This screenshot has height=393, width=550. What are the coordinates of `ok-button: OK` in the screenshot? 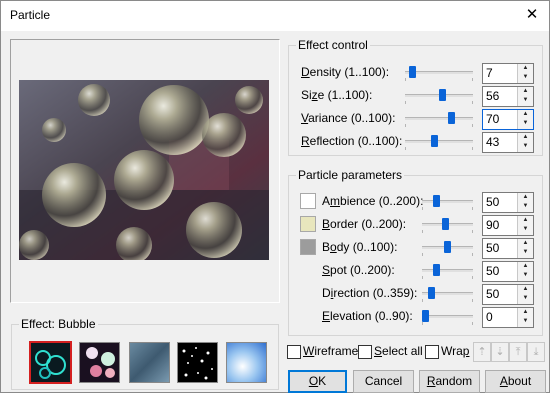 It's located at (317, 381).